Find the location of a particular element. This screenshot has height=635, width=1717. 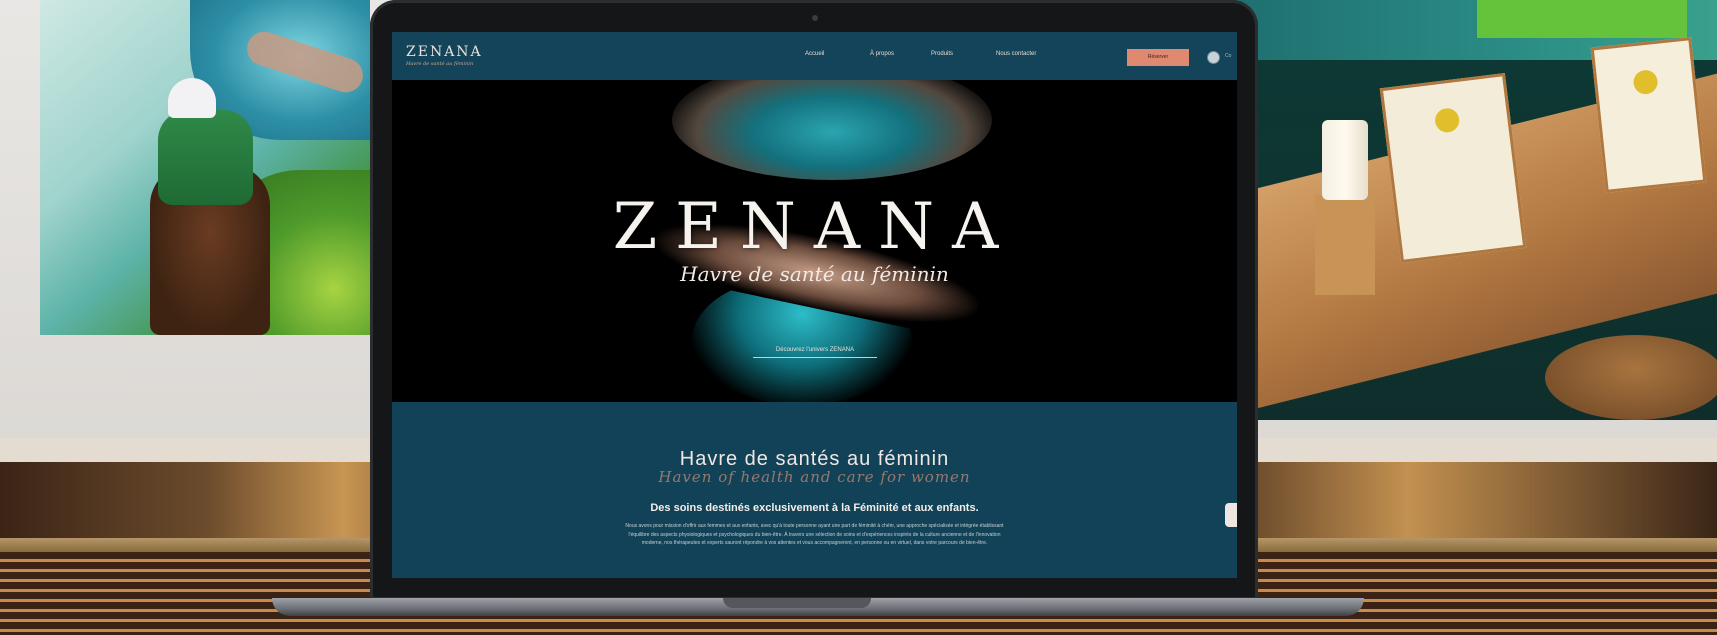

menu-card-left is located at coordinates (1453, 168).